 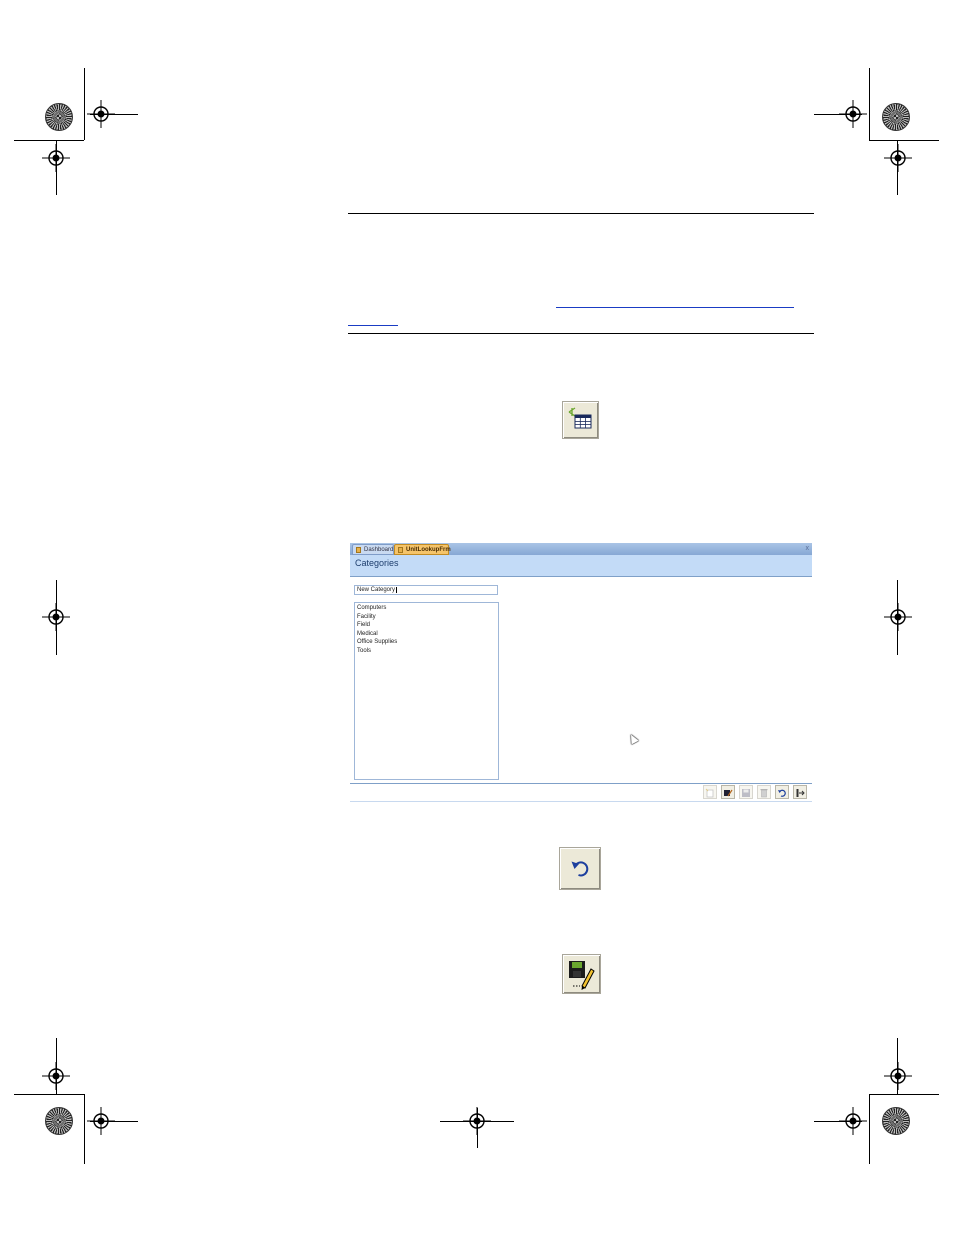 I want to click on datasheet-form-button, so click(x=580, y=420).